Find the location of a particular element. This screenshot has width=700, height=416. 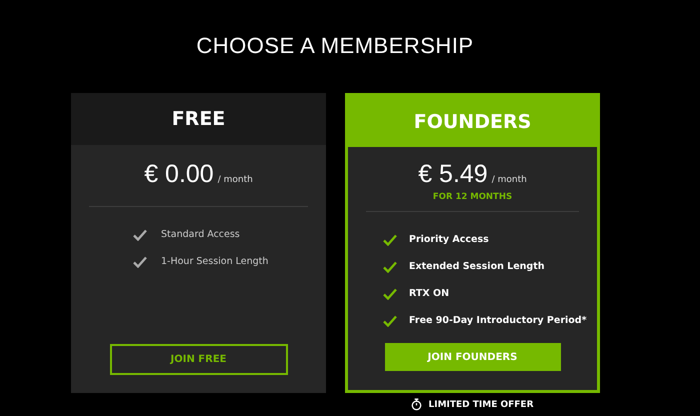

join-button: JOIN FREE is located at coordinates (199, 359).